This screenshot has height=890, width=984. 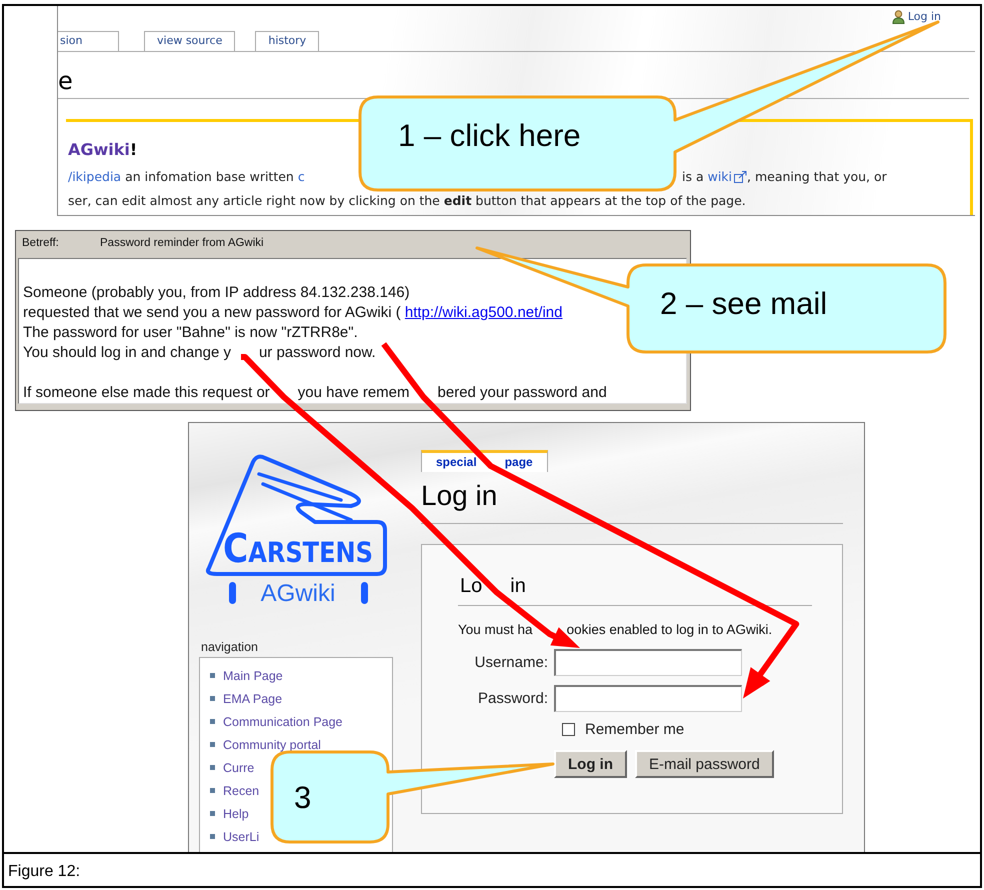 I want to click on callout-text: 1 – click here, so click(x=489, y=135).